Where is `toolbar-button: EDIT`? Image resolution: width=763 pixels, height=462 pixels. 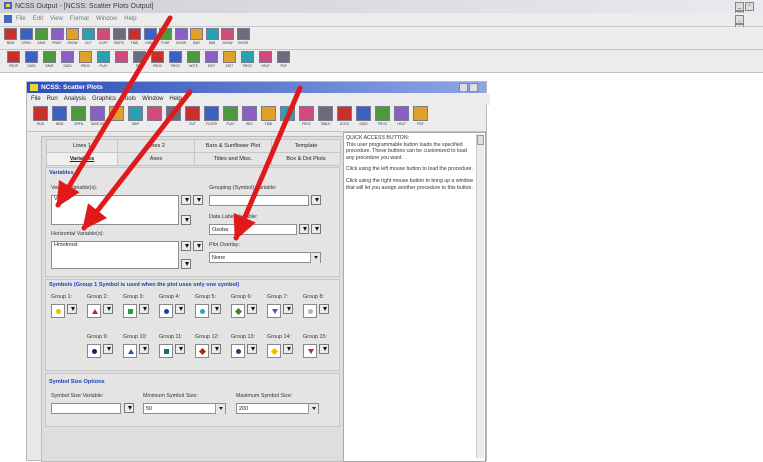 toolbar-button: EDIT is located at coordinates (229, 61).